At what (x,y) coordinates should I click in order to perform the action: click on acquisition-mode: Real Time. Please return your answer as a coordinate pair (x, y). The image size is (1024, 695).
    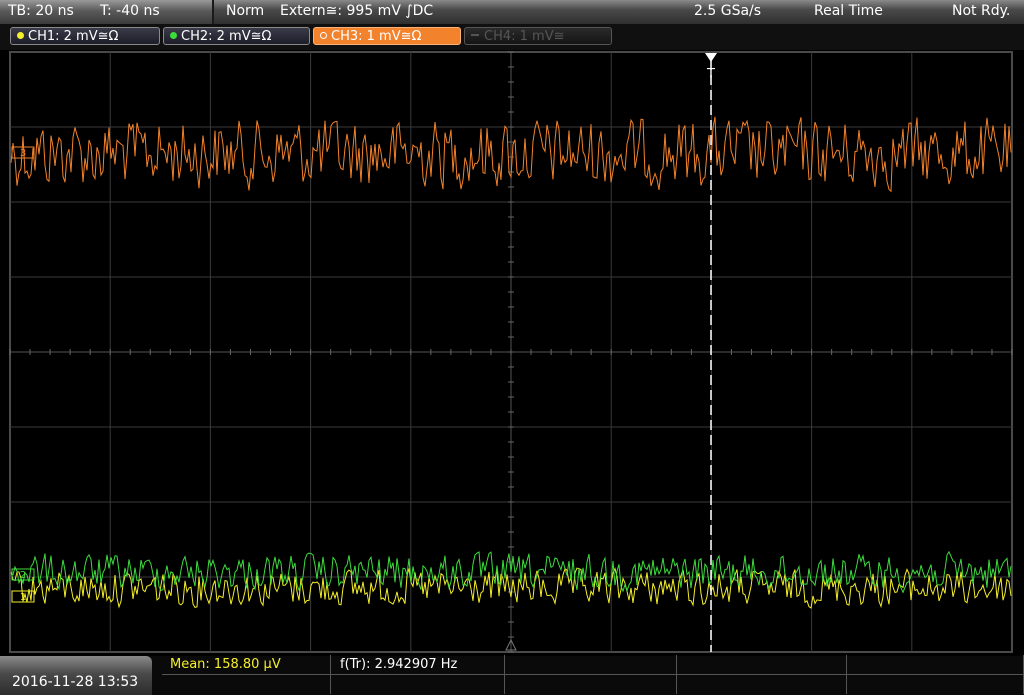
    Looking at the image, I should click on (848, 11).